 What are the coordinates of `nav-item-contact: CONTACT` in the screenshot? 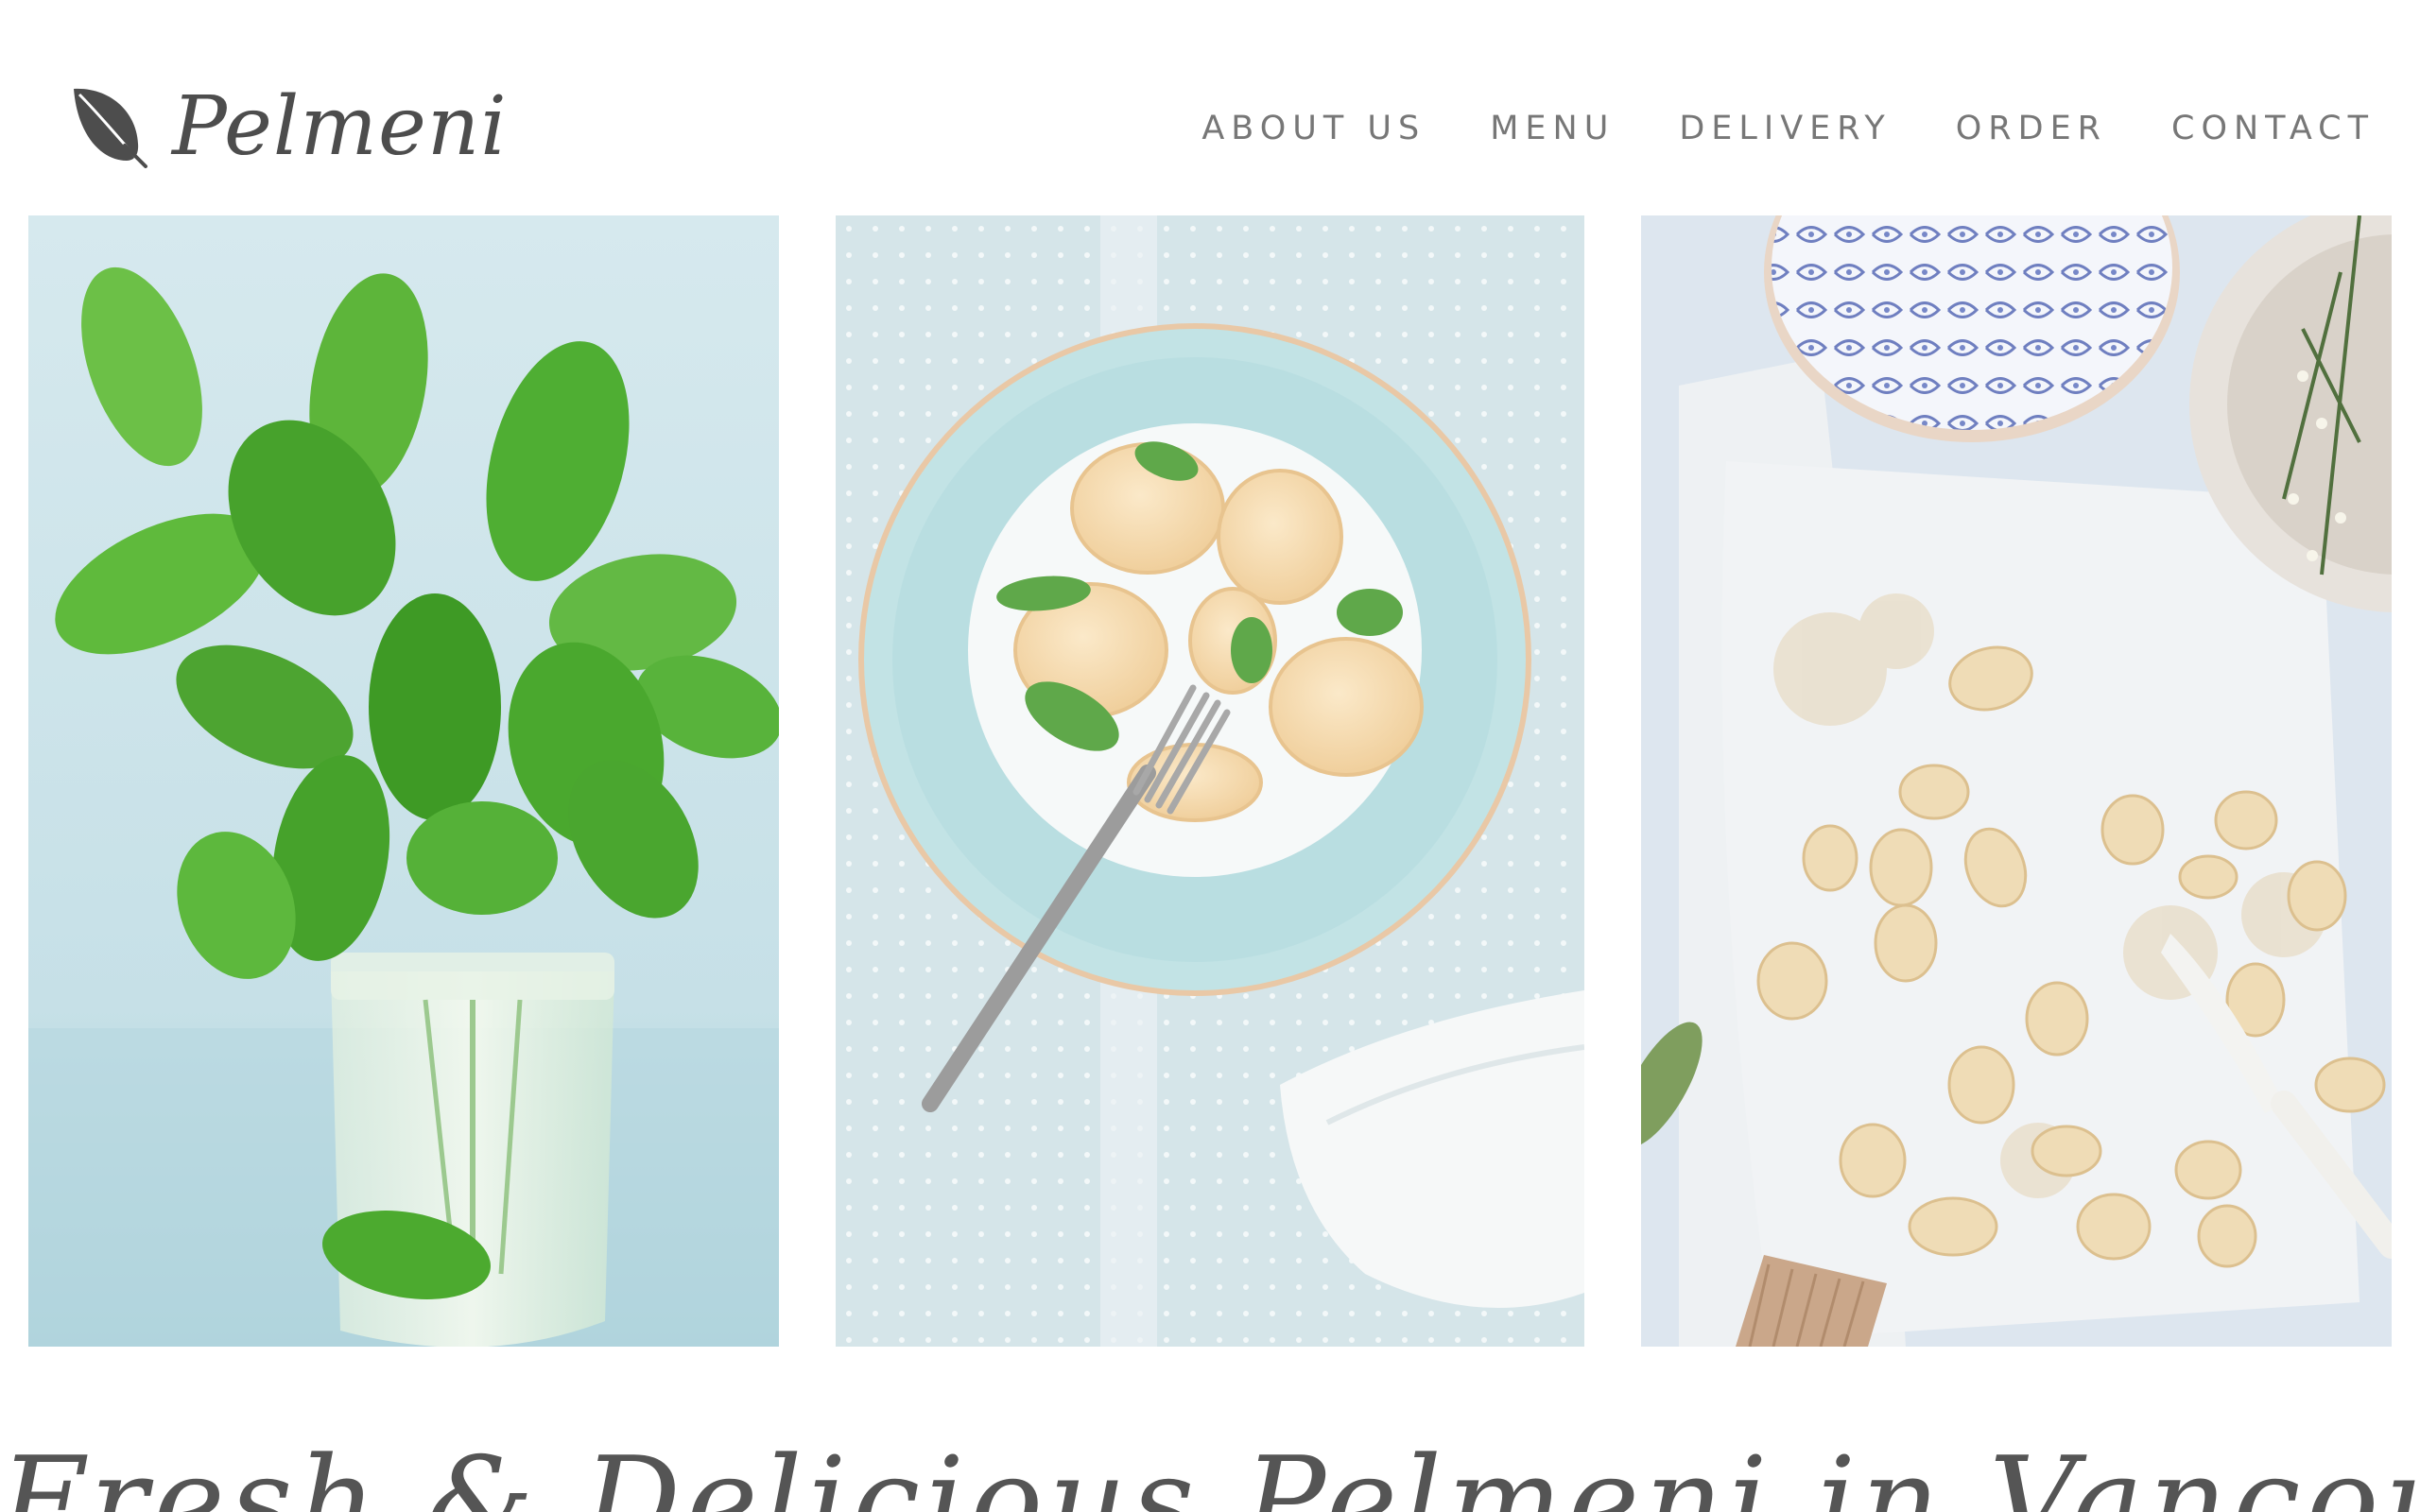 It's located at (2273, 128).